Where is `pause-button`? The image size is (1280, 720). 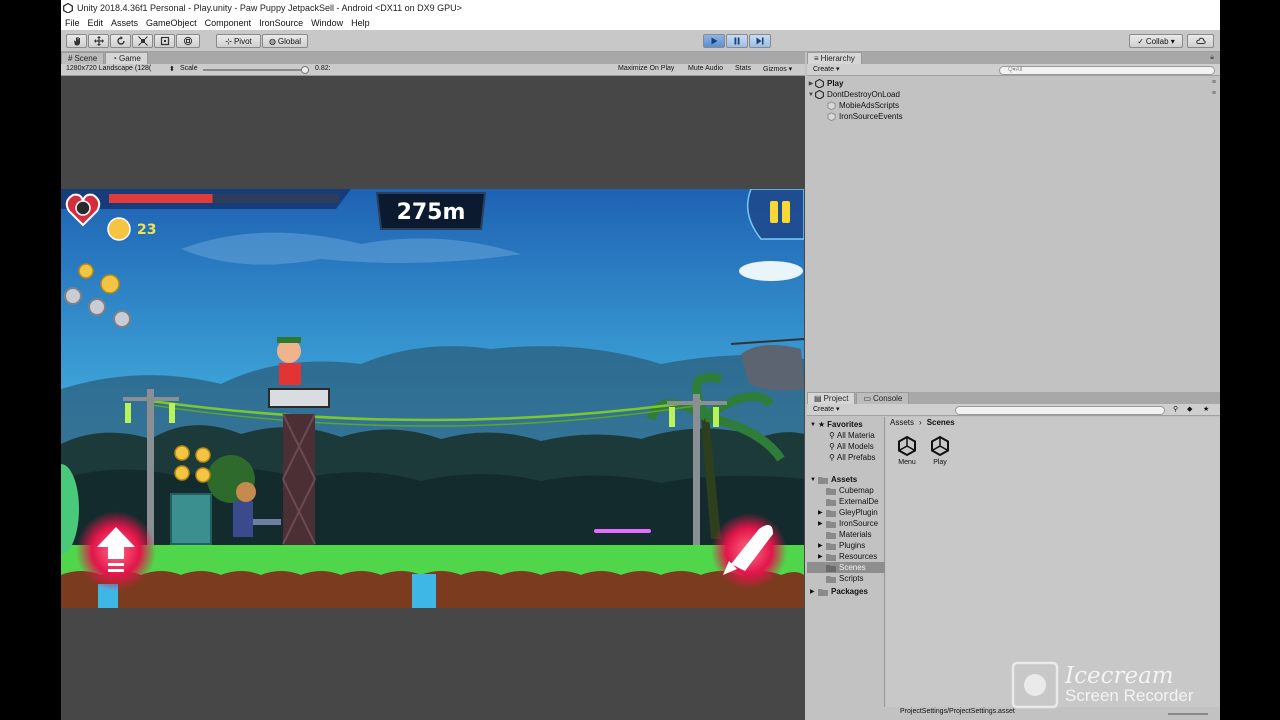 pause-button is located at coordinates (737, 41).